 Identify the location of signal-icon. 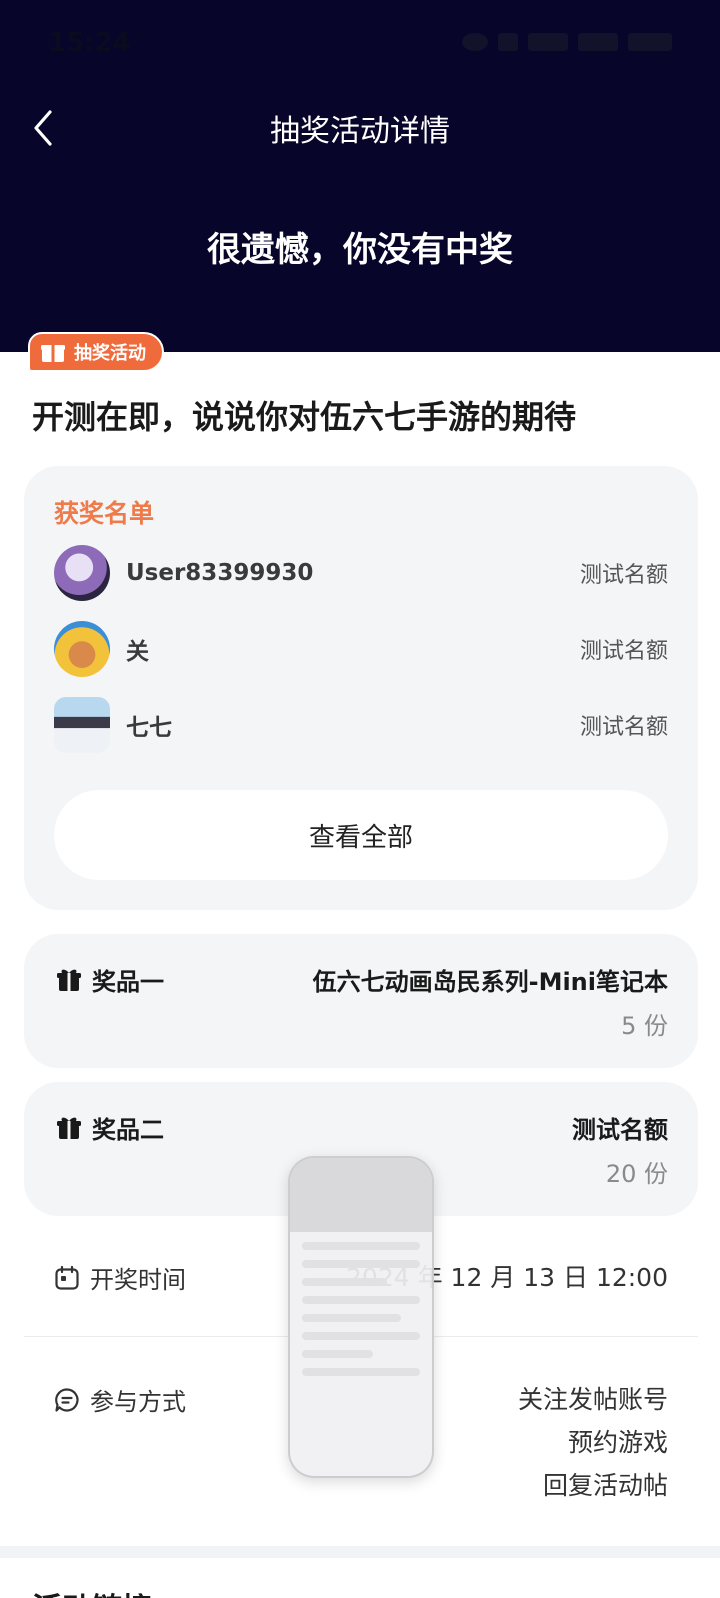
(548, 42).